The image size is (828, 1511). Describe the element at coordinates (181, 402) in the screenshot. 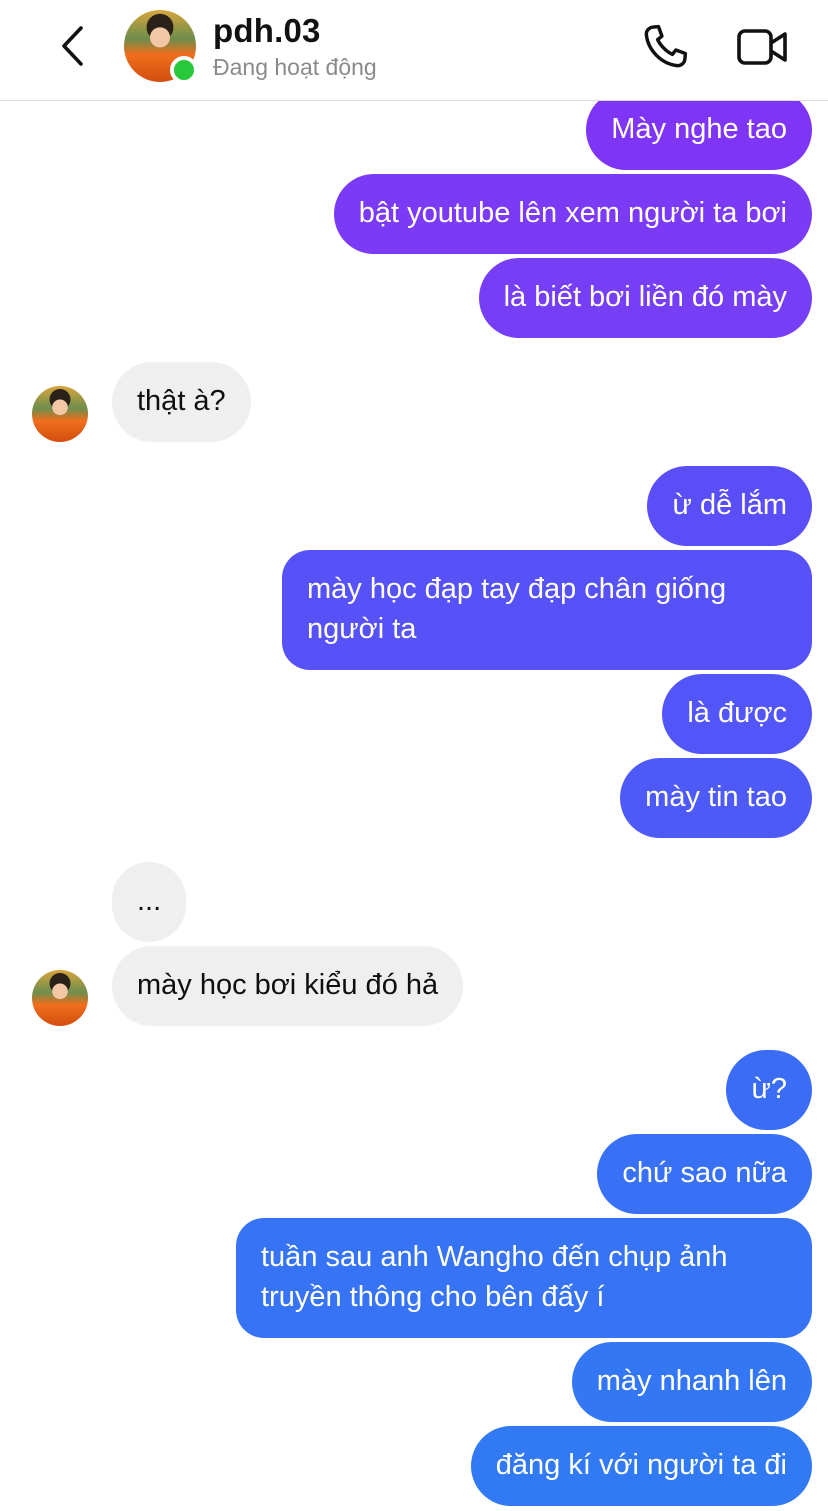

I see `message-bubble-incoming: thật à?` at that location.